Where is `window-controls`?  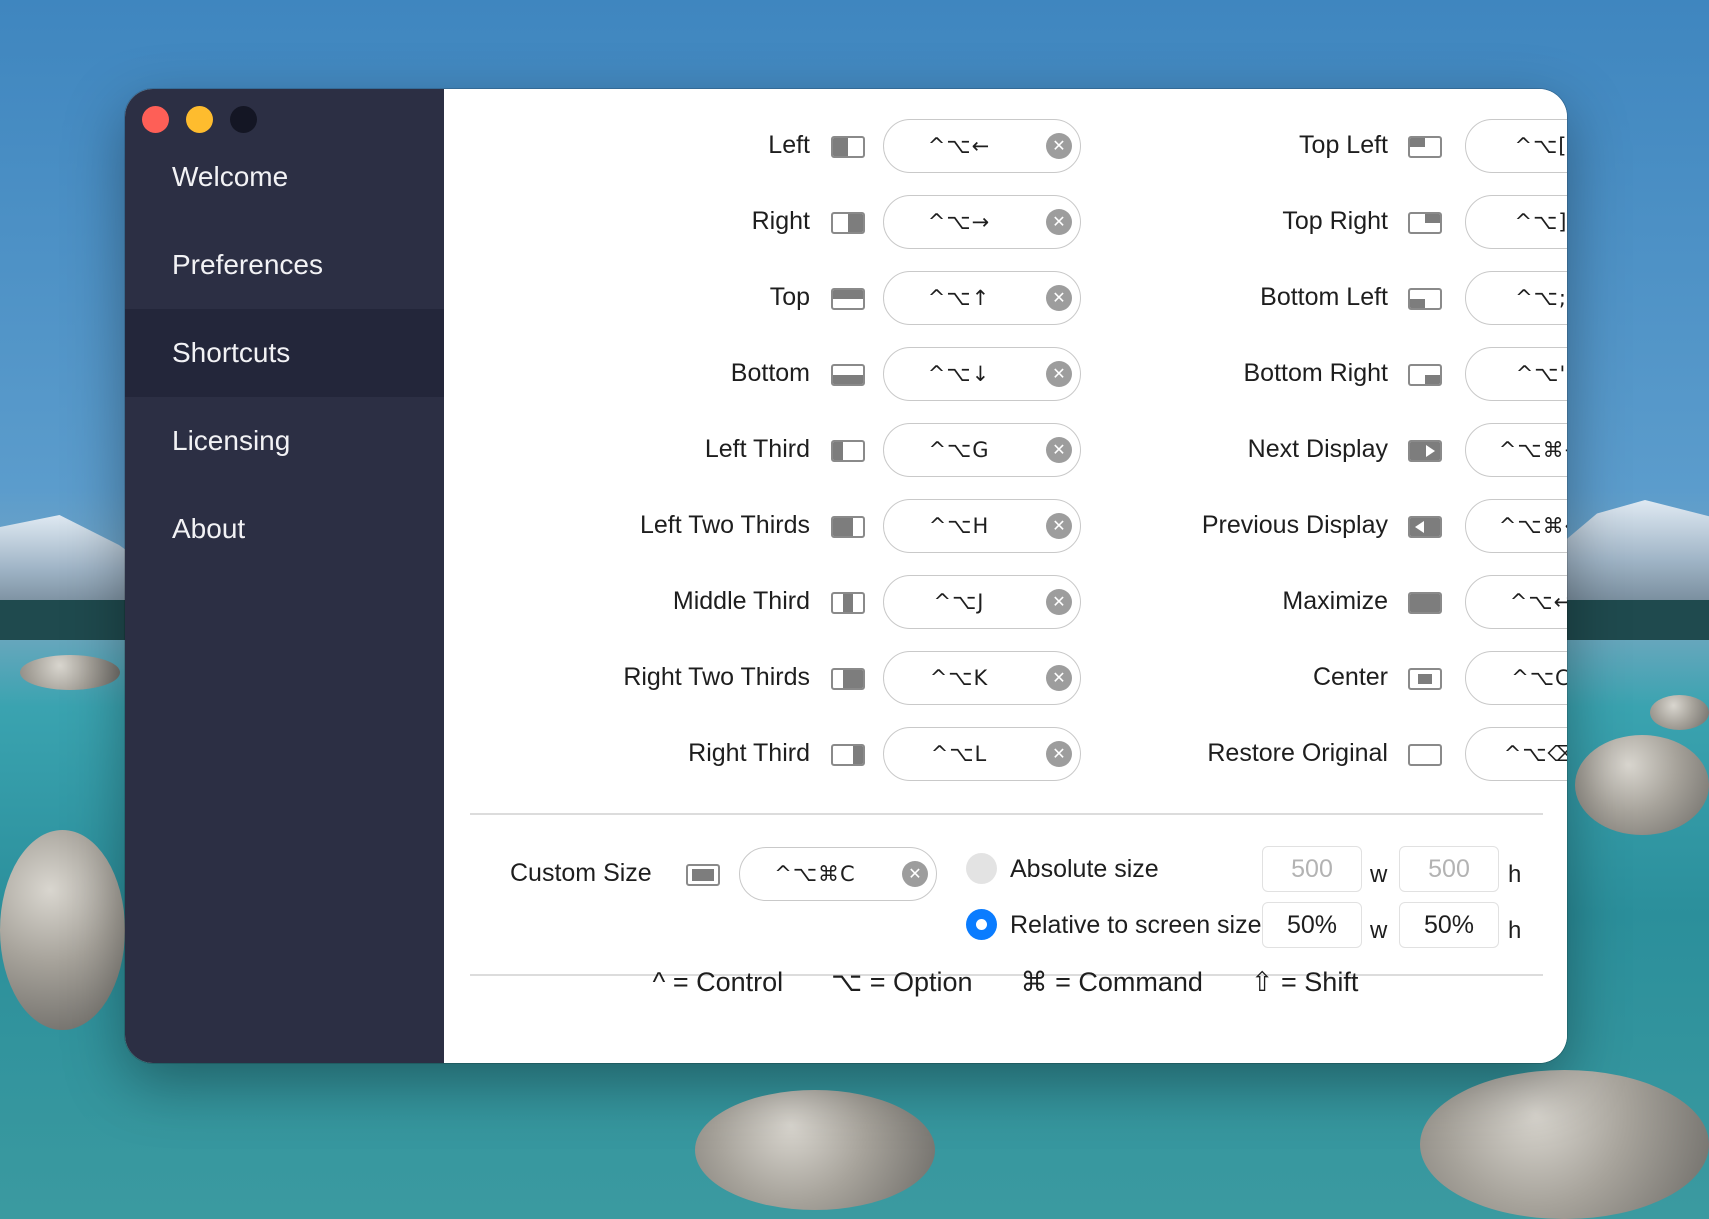
window-controls is located at coordinates (199, 119).